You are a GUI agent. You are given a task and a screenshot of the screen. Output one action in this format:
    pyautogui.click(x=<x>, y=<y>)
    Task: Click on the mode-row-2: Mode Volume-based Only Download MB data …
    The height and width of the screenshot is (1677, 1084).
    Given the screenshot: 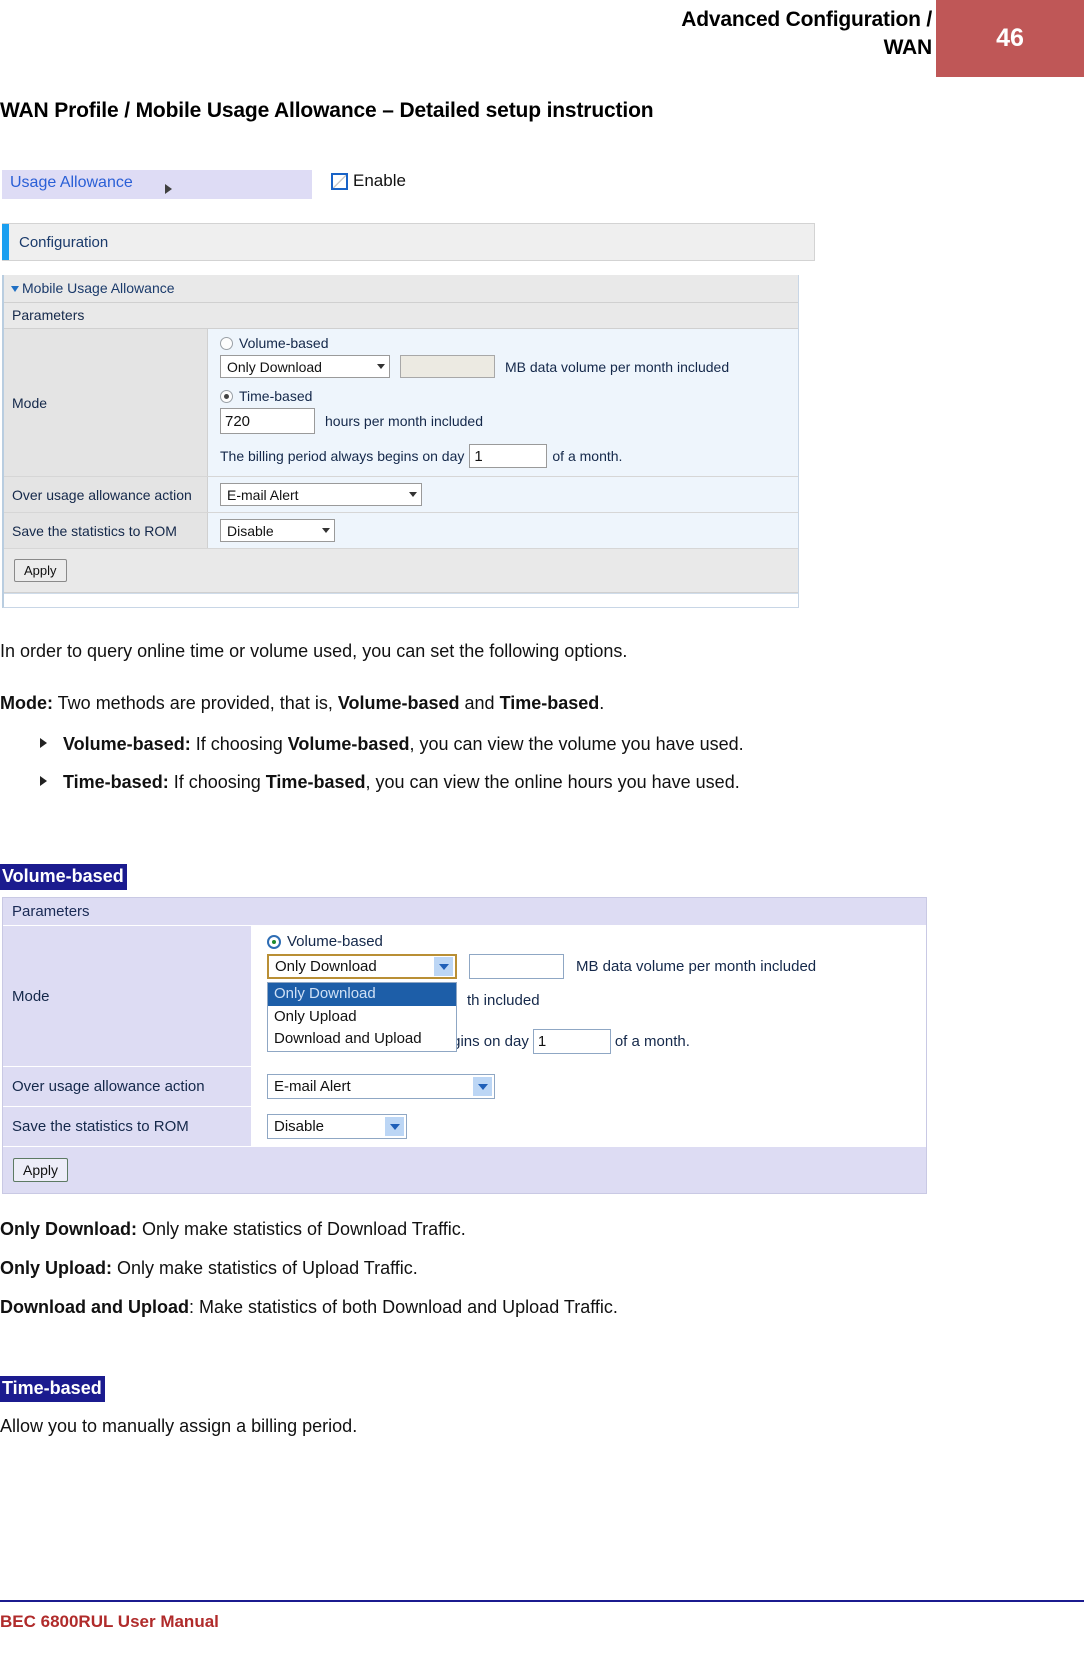 What is the action you would take?
    pyautogui.click(x=464, y=996)
    